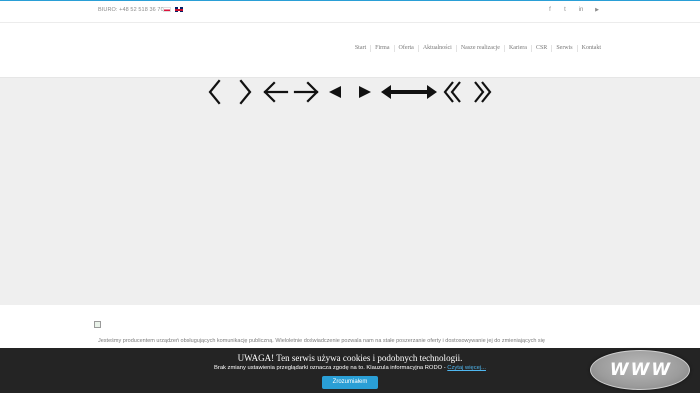 The height and width of the screenshot is (400, 700). Describe the element at coordinates (167, 9) in the screenshot. I see `pl-flag-icon` at that location.